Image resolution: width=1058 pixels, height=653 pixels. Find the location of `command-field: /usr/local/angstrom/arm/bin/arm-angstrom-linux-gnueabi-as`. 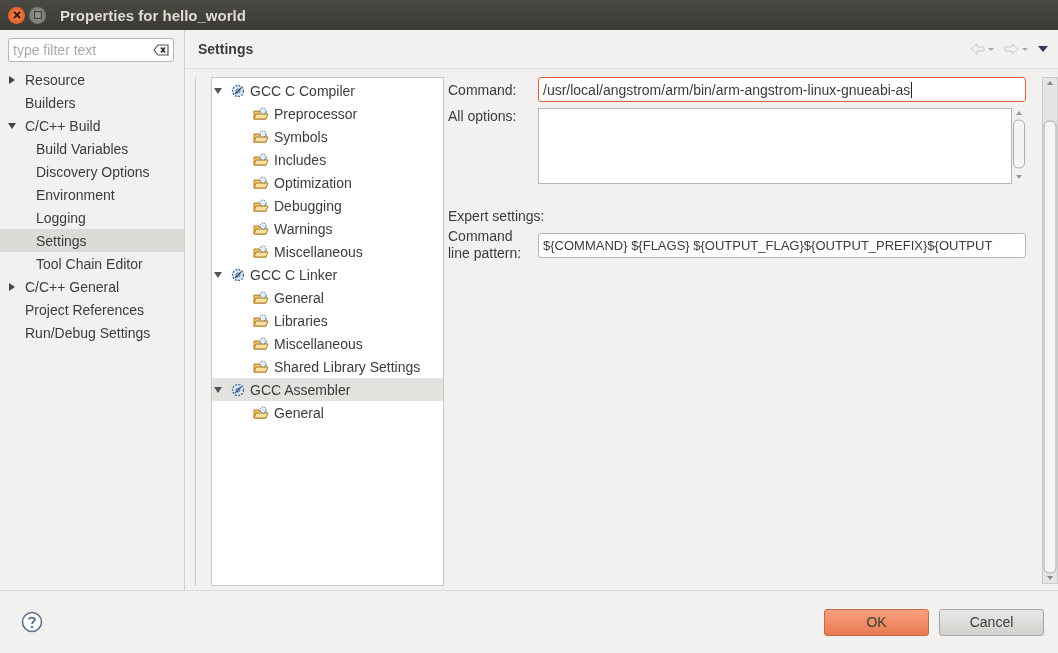

command-field: /usr/local/angstrom/arm/bin/arm-angstrom-linux-gnueabi-as is located at coordinates (782, 89).